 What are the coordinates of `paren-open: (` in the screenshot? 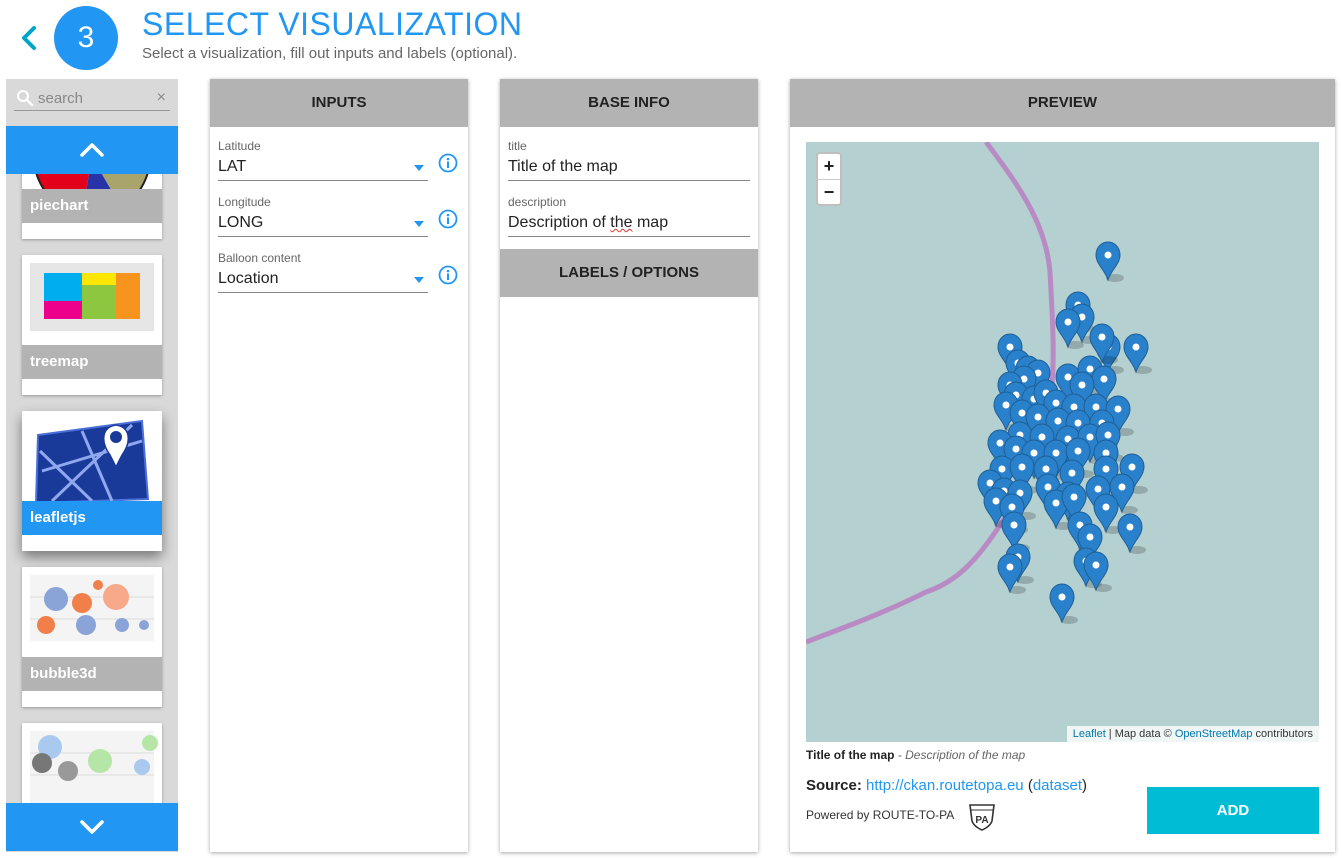 It's located at (1028, 785).